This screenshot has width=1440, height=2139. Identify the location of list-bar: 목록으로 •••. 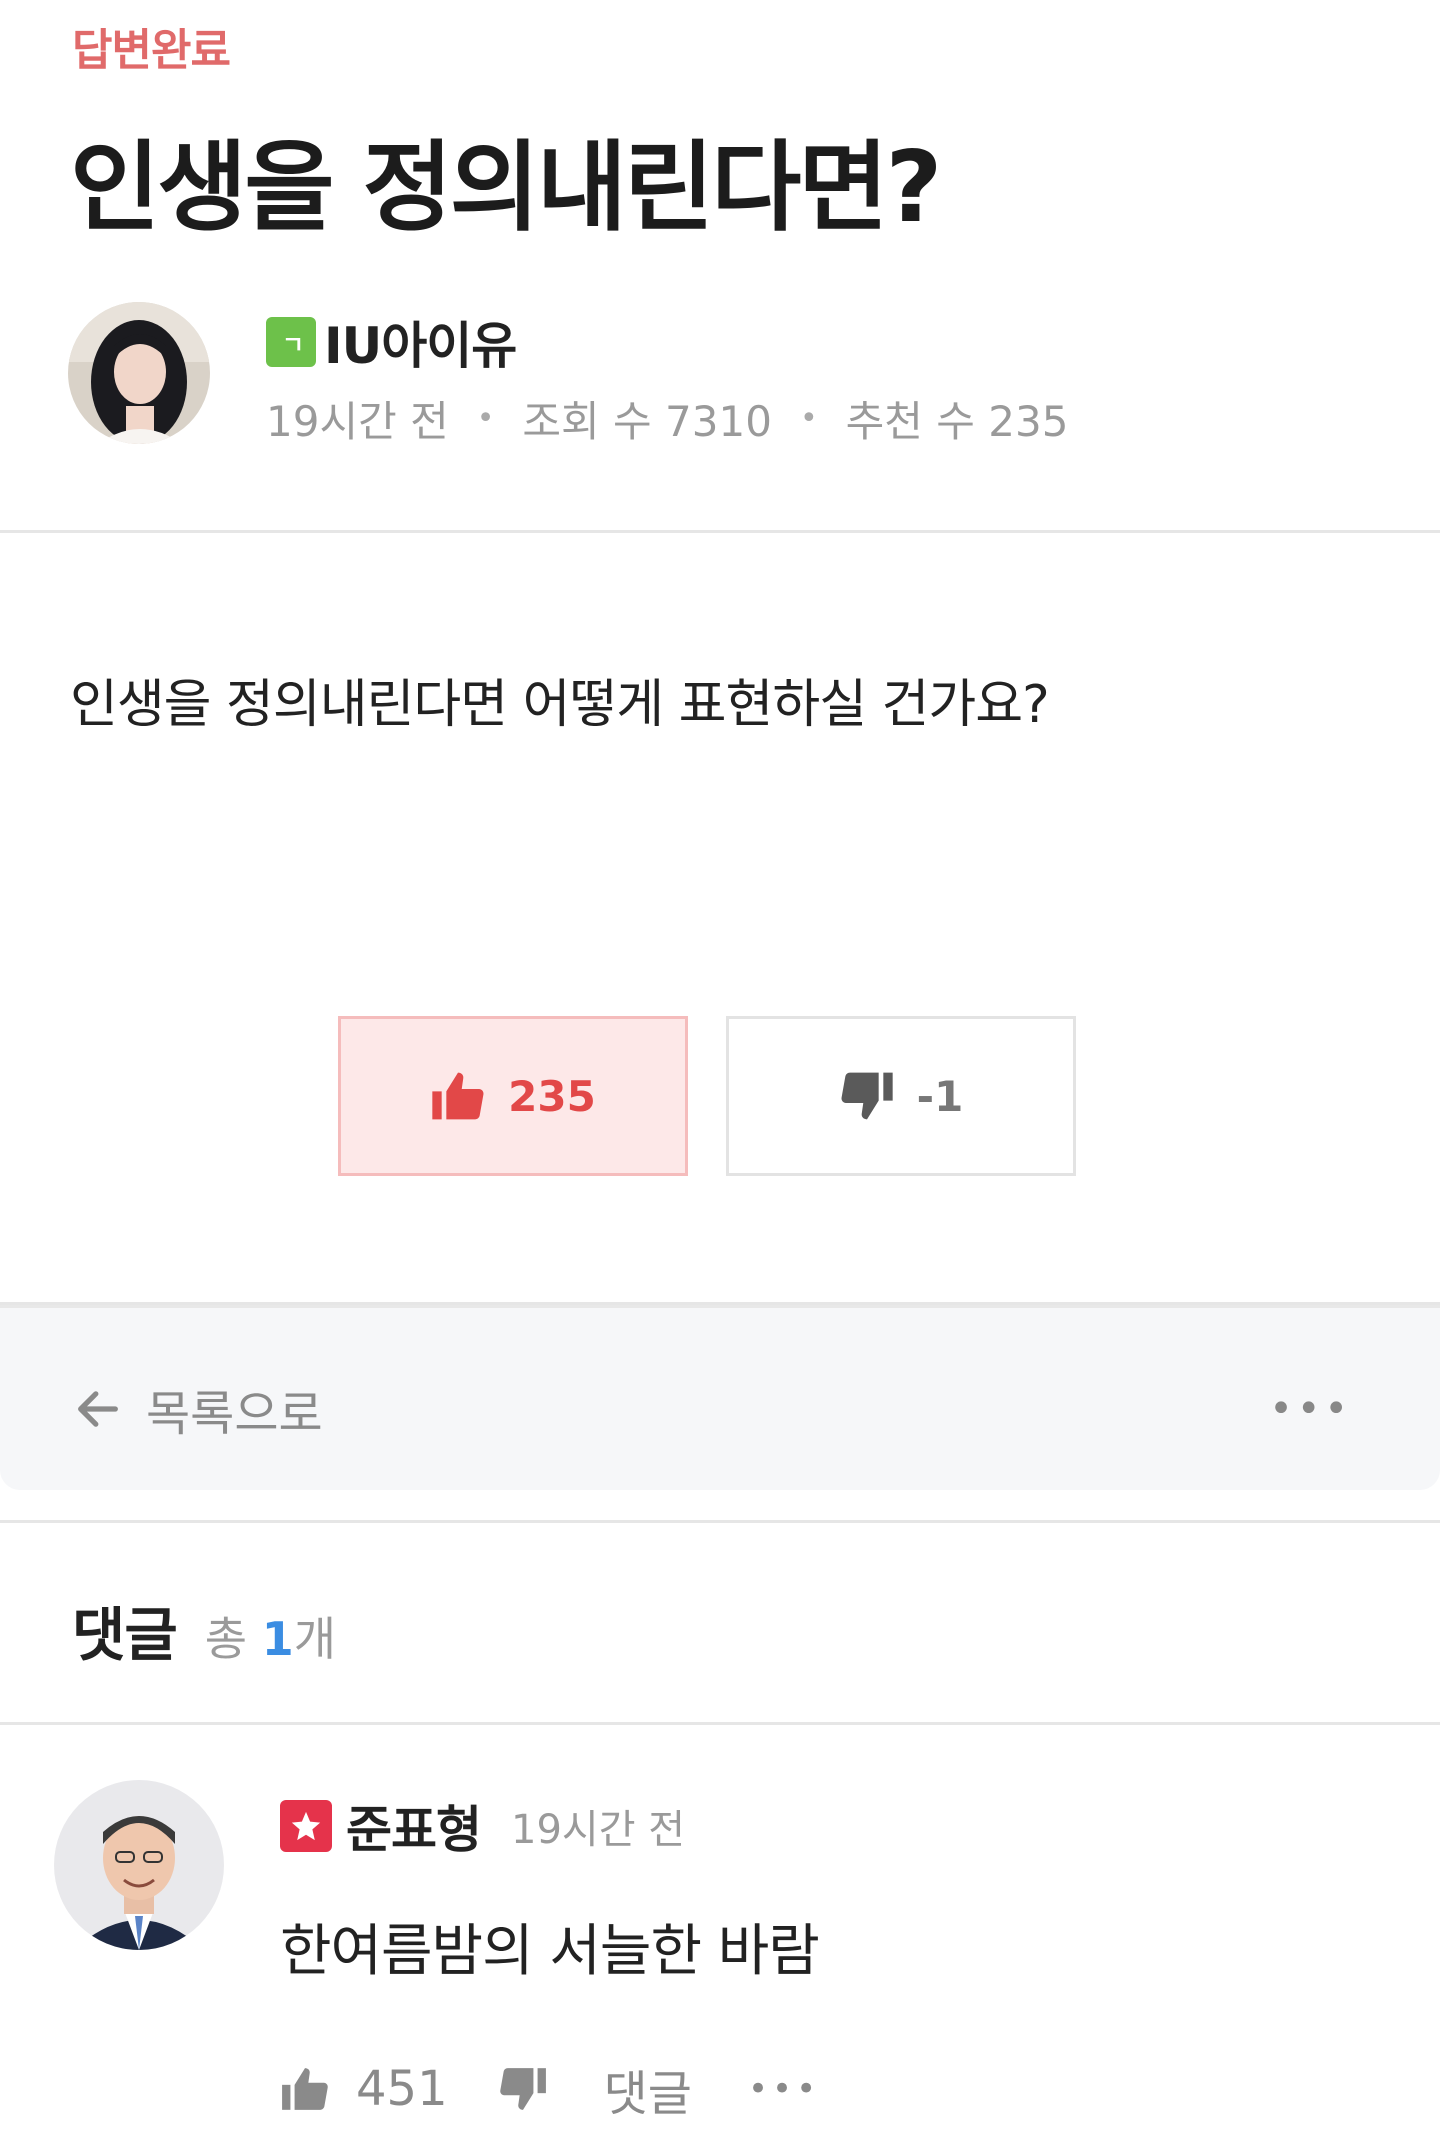
(720, 1397).